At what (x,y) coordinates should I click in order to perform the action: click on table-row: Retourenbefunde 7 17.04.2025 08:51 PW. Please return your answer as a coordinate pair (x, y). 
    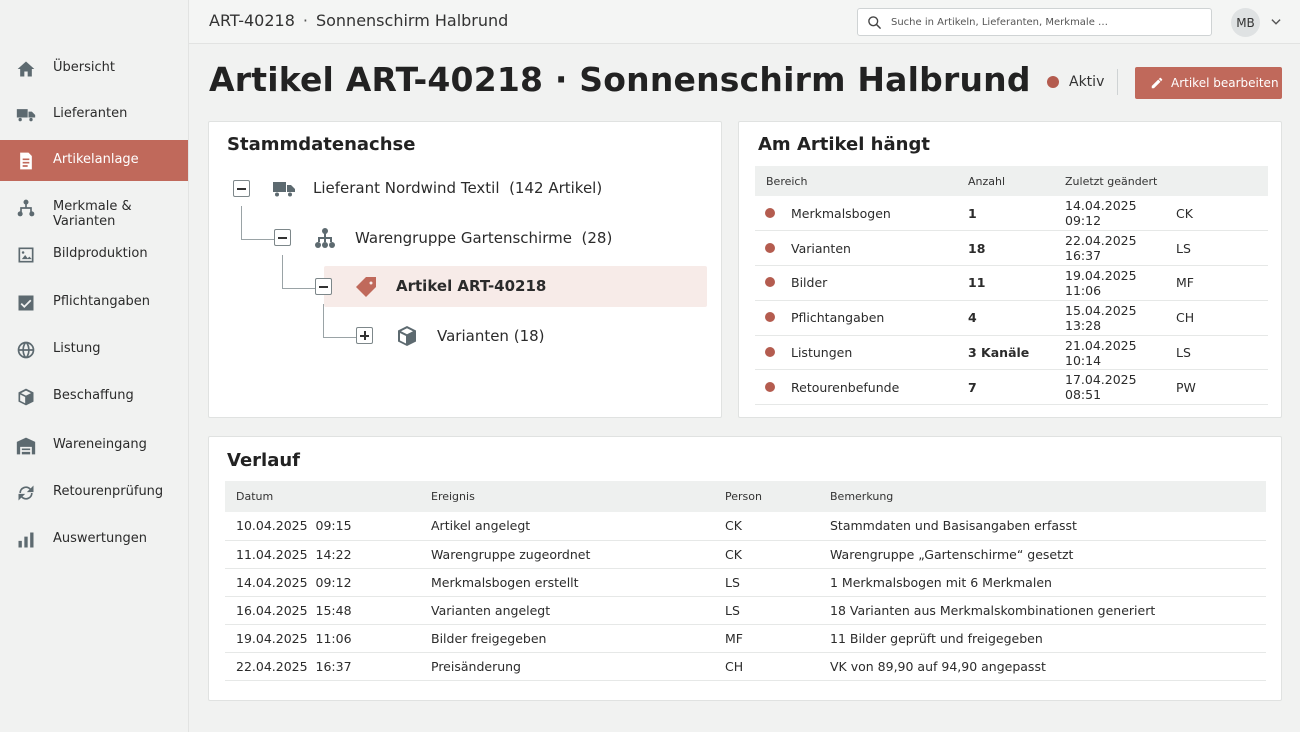
    Looking at the image, I should click on (1011, 387).